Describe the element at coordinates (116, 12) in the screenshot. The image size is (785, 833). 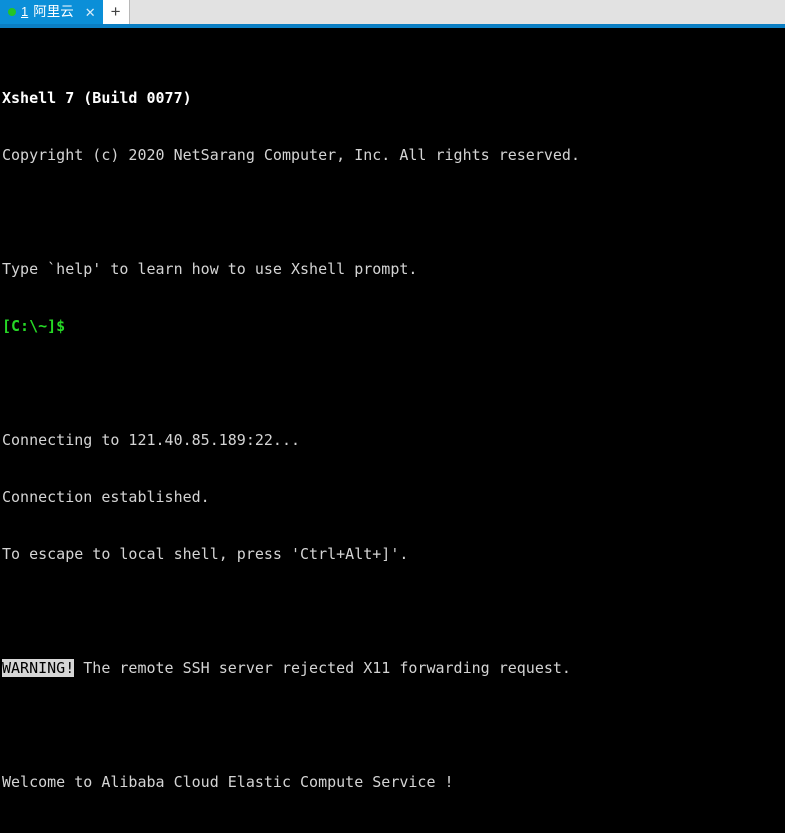
I see `new-tab-button: +` at that location.